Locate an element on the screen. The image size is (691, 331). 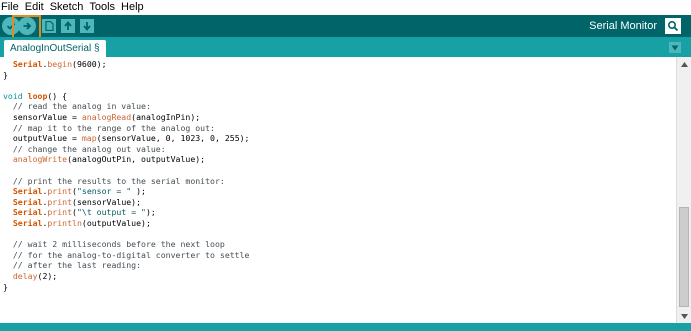
code-token: () { is located at coordinates (57, 95).